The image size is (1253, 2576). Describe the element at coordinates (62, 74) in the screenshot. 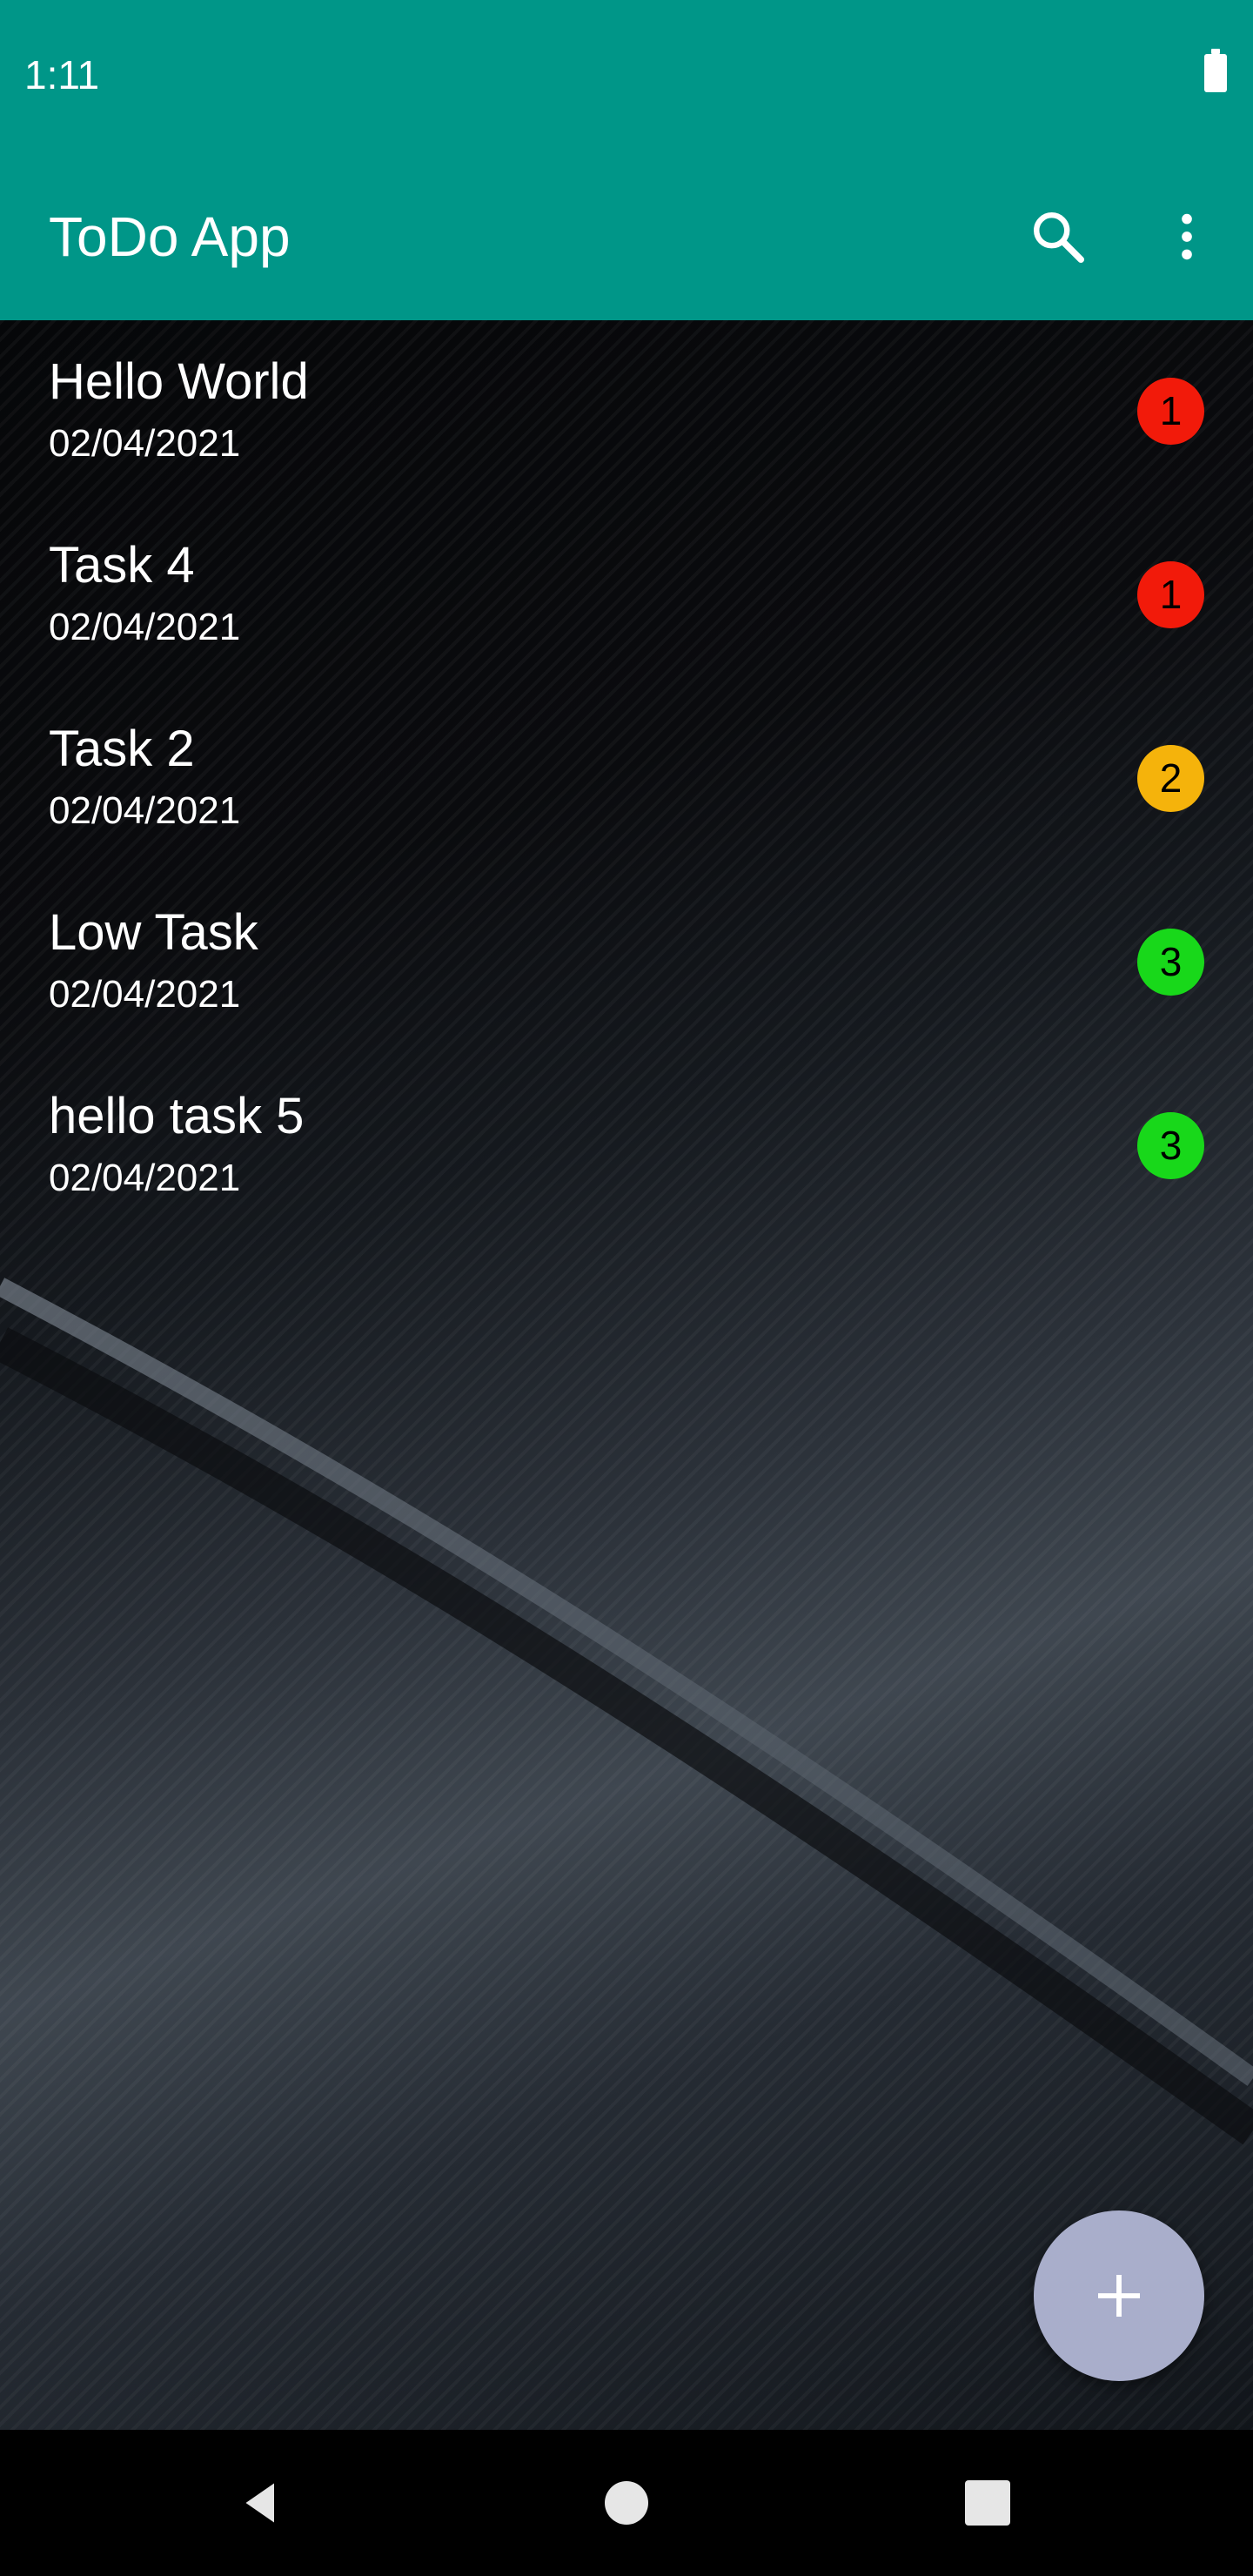

I see `status-time: 1:11` at that location.